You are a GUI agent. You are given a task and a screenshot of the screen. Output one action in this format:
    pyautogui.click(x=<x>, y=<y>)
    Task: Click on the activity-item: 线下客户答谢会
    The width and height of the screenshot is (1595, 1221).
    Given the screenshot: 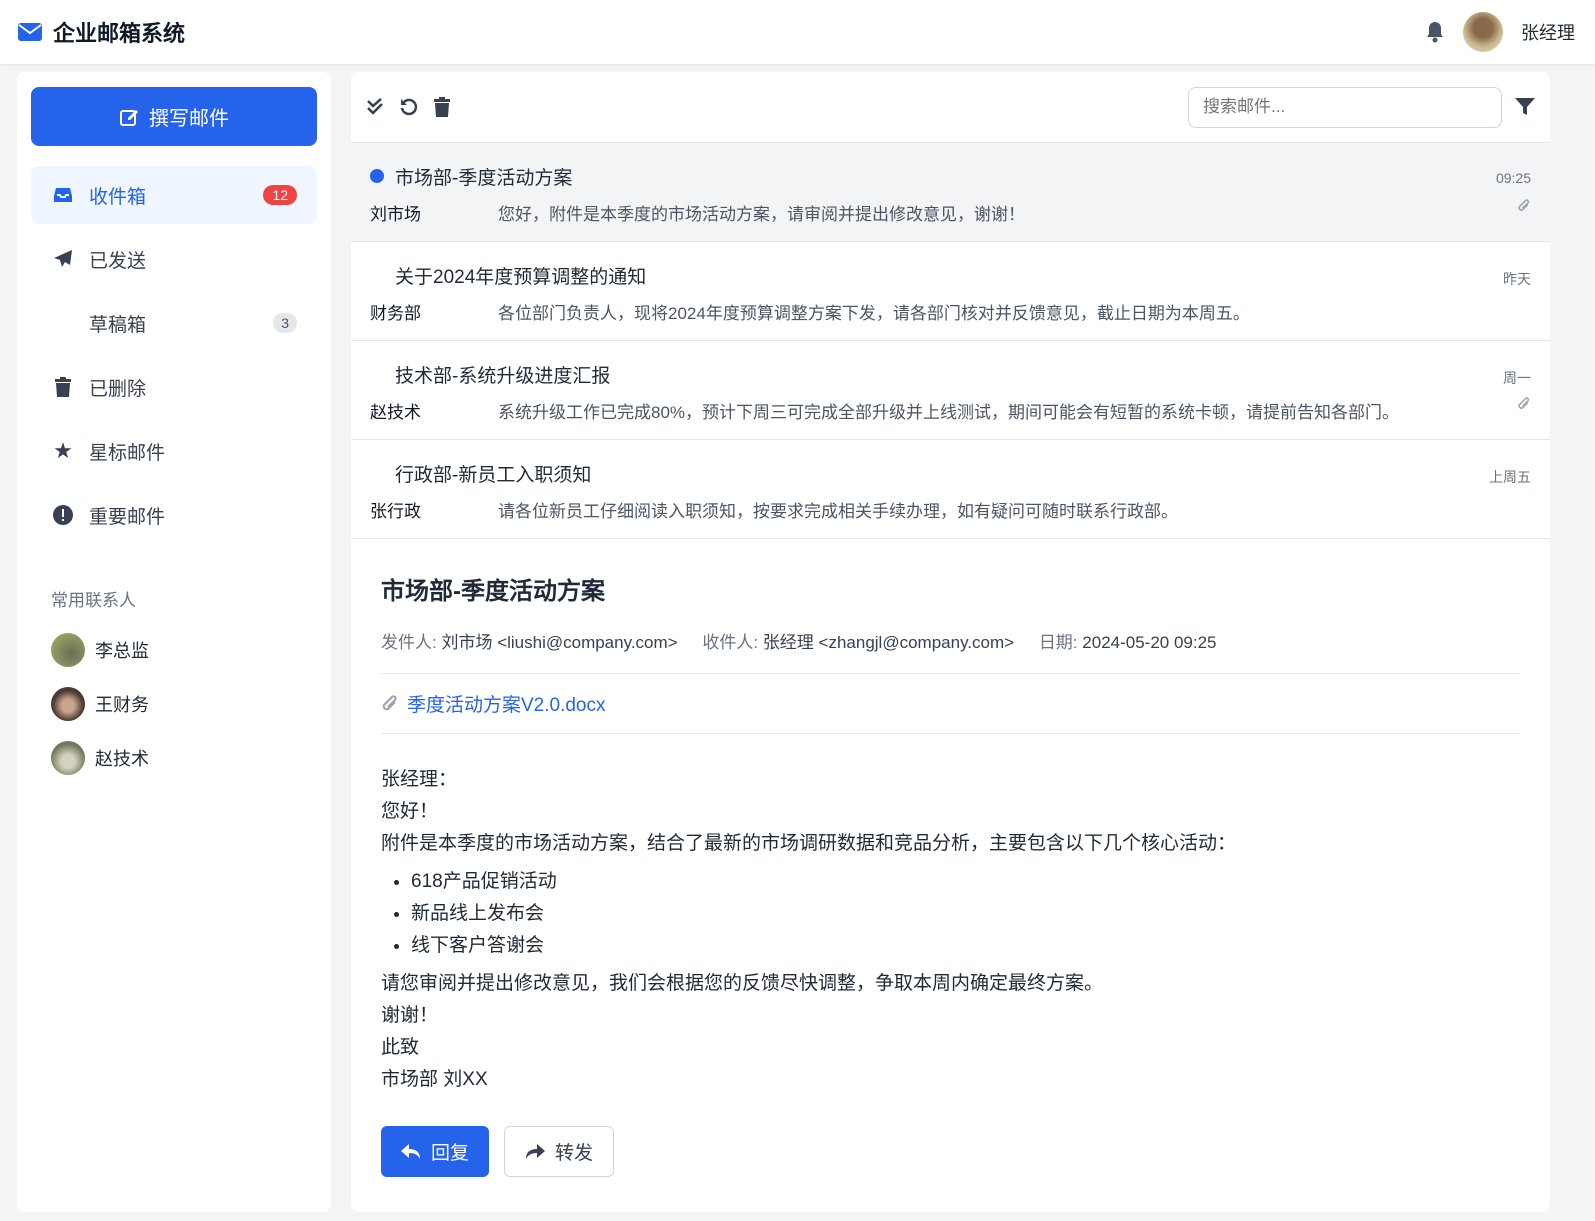 What is the action you would take?
    pyautogui.click(x=965, y=946)
    